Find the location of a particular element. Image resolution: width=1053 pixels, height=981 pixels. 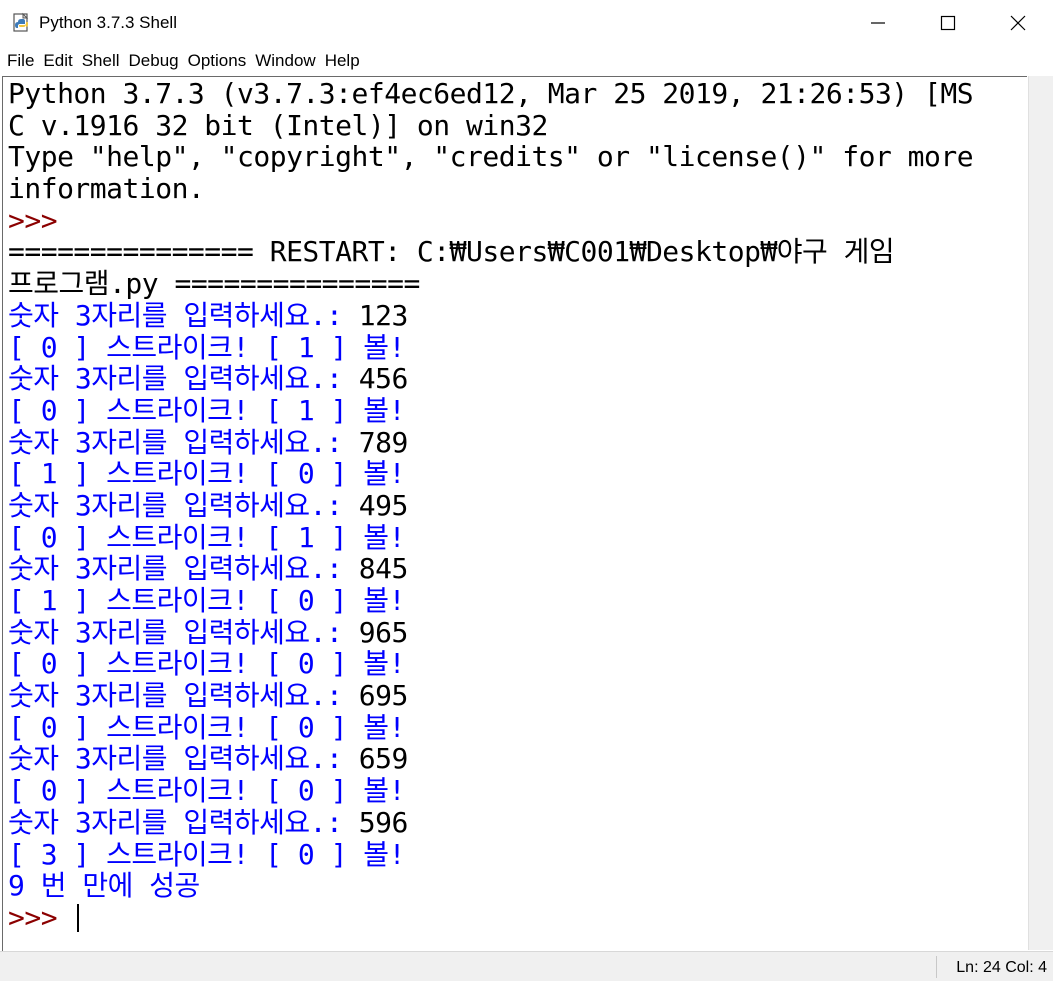

text-cursor is located at coordinates (78, 917).